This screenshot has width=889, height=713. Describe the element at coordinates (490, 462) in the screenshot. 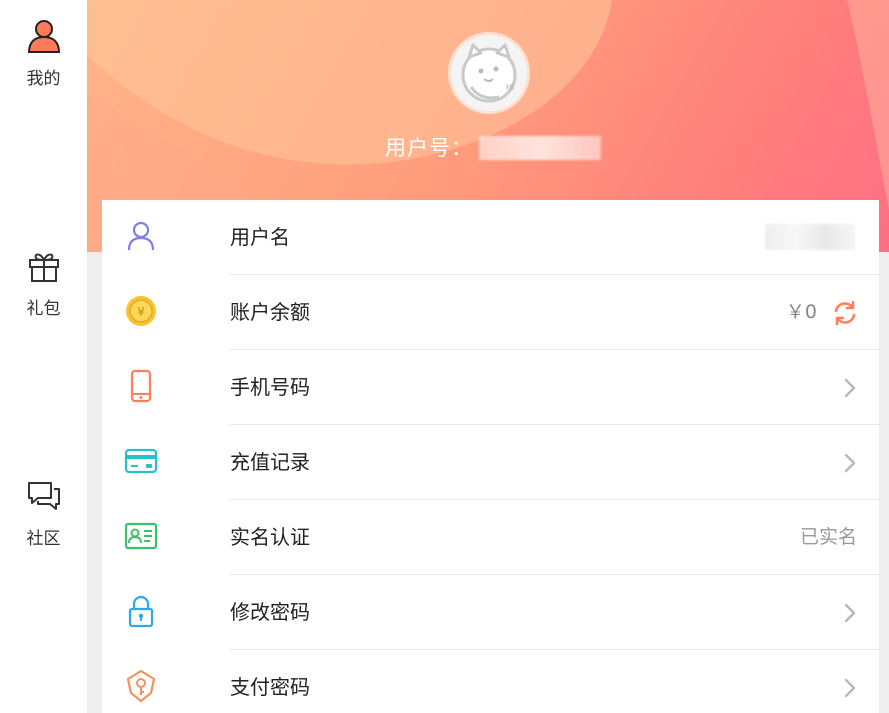

I see `row-recharge-history: 充值记录` at that location.